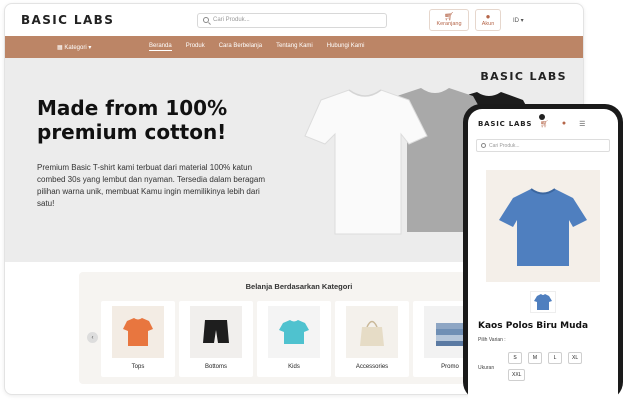 This screenshot has height=402, width=628. Describe the element at coordinates (450, 367) in the screenshot. I see `category-name: Promo` at that location.